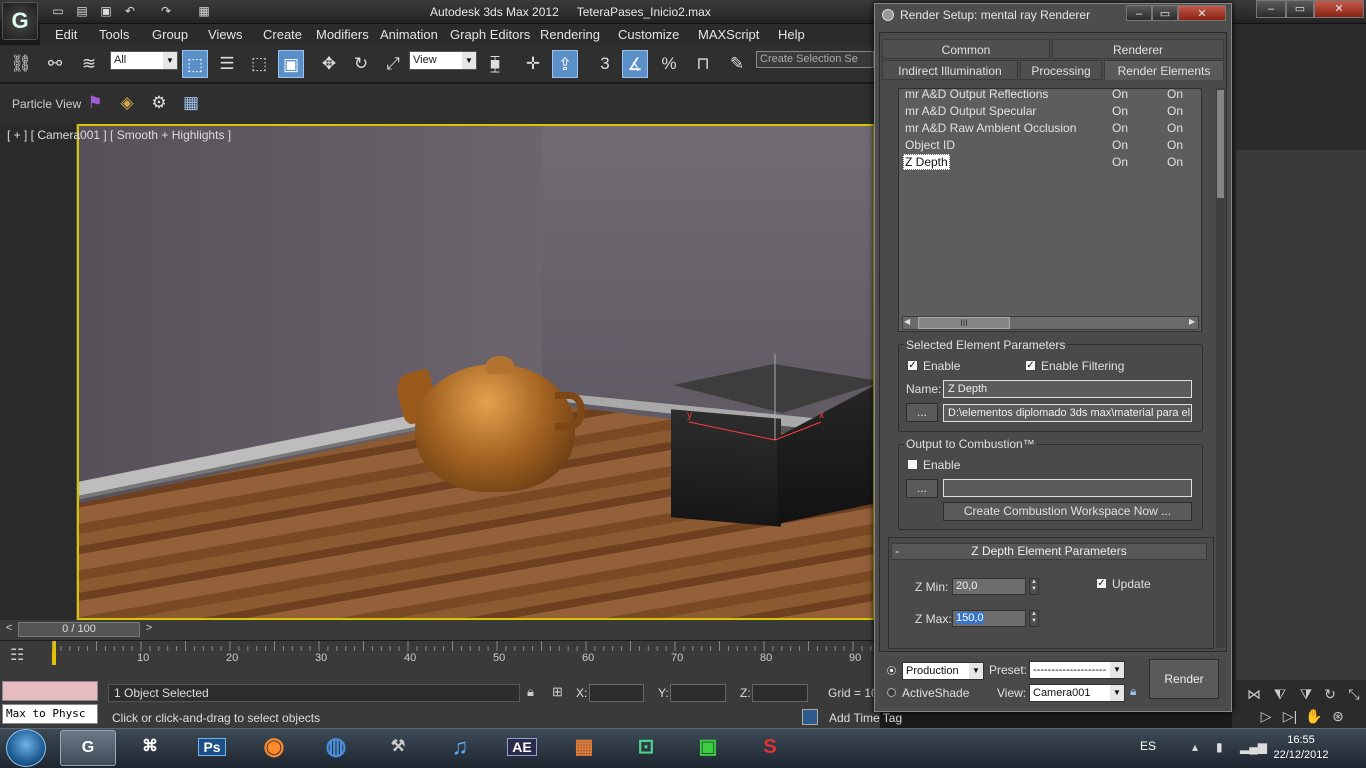 The width and height of the screenshot is (1366, 768). I want to click on menu-animation: Animation, so click(409, 34).